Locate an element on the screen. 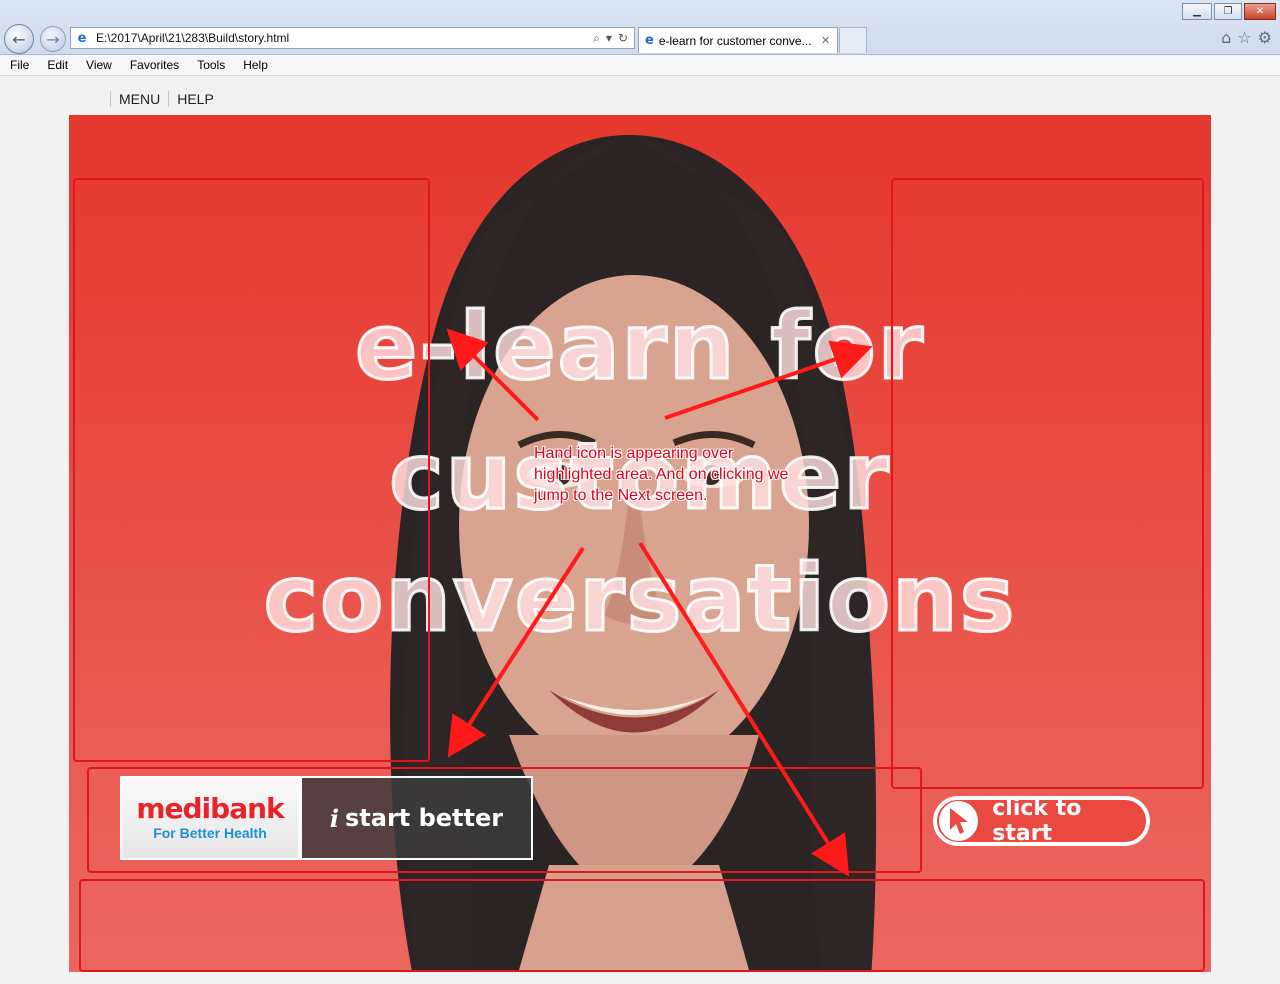 The image size is (1280, 984). favorites-star-icon: ☆ is located at coordinates (1244, 37).